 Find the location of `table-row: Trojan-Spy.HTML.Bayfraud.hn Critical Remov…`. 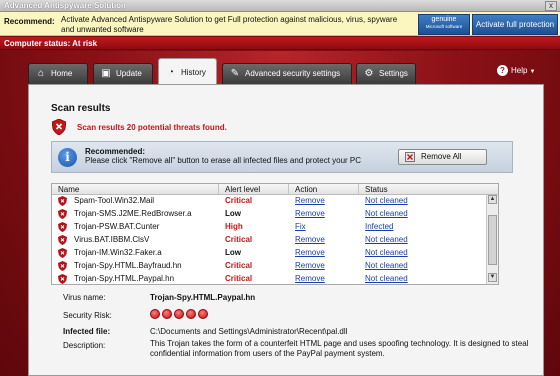

table-row: Trojan-Spy.HTML.Bayfraud.hn Critical Remov… is located at coordinates (268, 265).